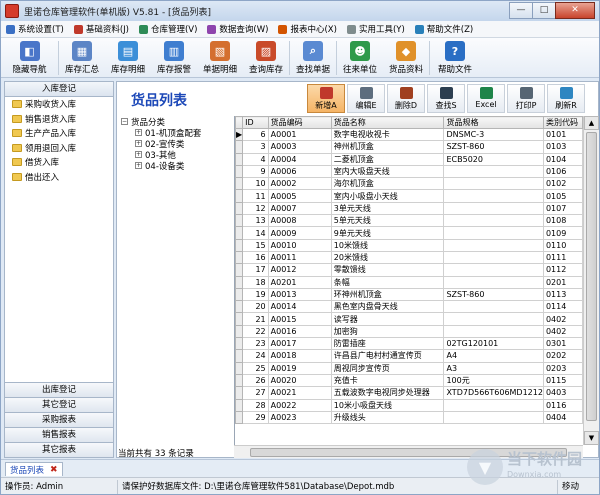 The height and width of the screenshot is (495, 600). Describe the element at coordinates (101, 29) in the screenshot. I see `menu-item-1: 基础资料(J)` at that location.